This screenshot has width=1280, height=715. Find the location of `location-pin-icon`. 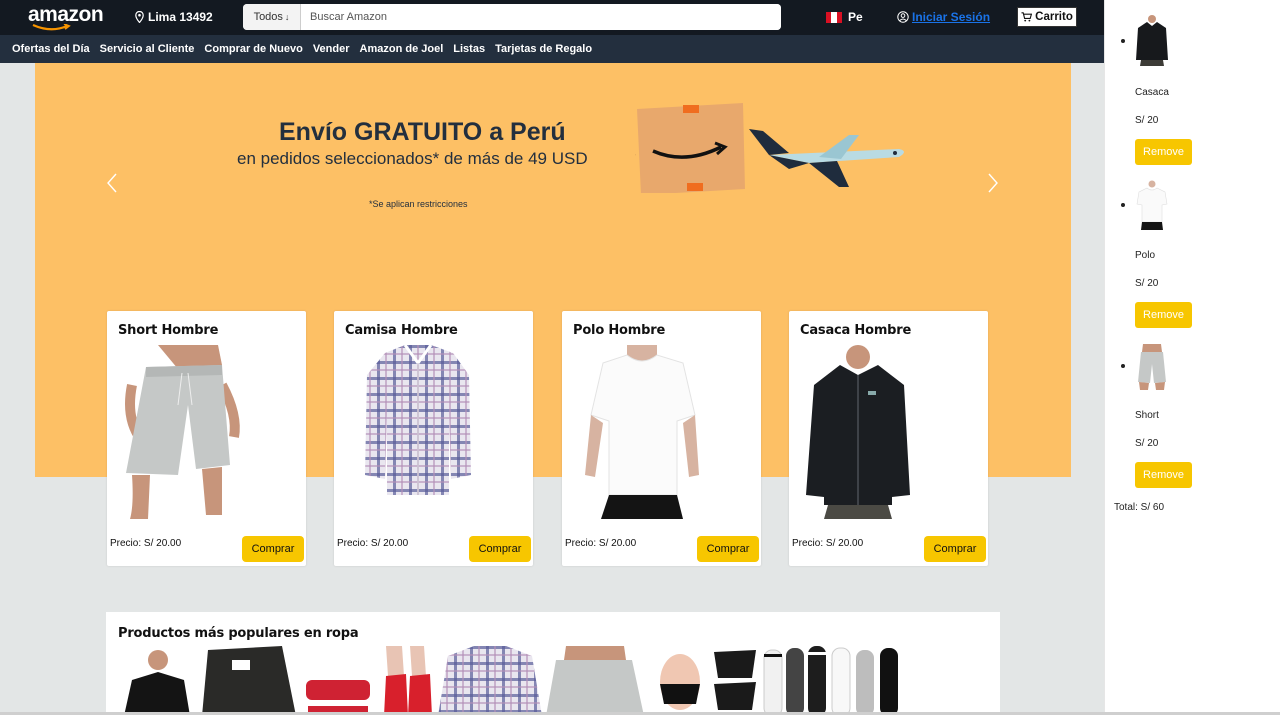

location-pin-icon is located at coordinates (139, 17).